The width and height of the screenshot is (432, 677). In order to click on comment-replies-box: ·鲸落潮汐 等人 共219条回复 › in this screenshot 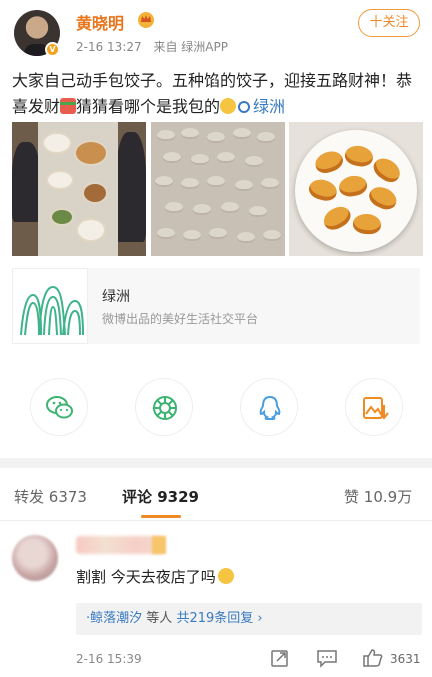, I will do `click(249, 619)`.